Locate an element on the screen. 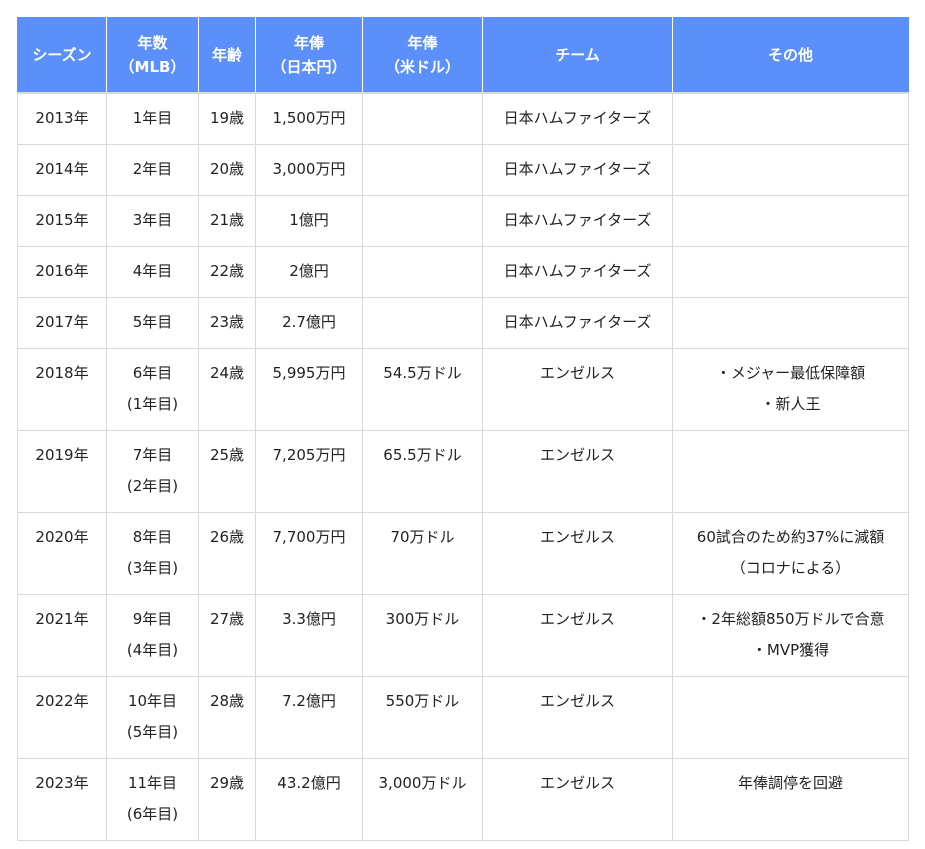 The image size is (925, 849). cell-years-mlb: 4年目 is located at coordinates (152, 272).